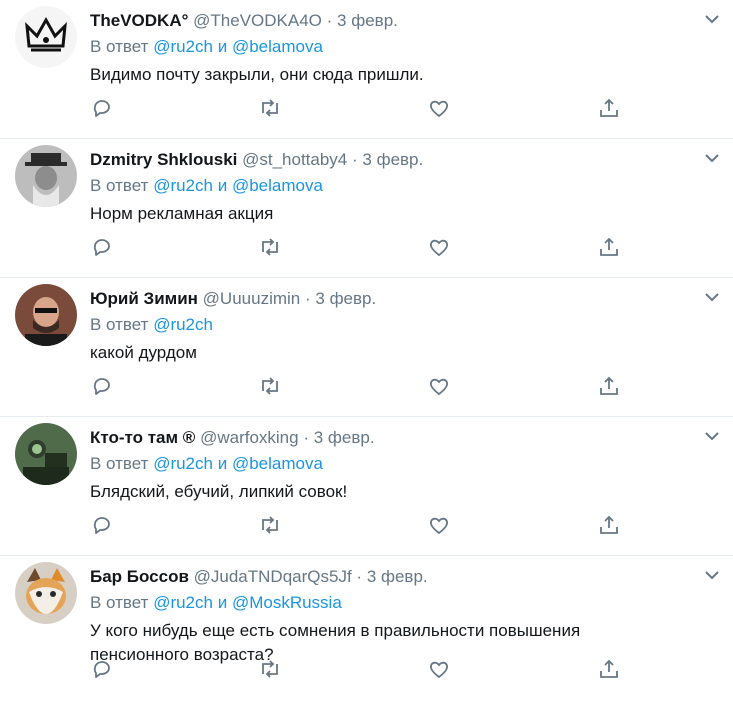 Image resolution: width=733 pixels, height=701 pixels. What do you see at coordinates (287, 602) in the screenshot?
I see `mention-link: @MoskRussia` at bounding box center [287, 602].